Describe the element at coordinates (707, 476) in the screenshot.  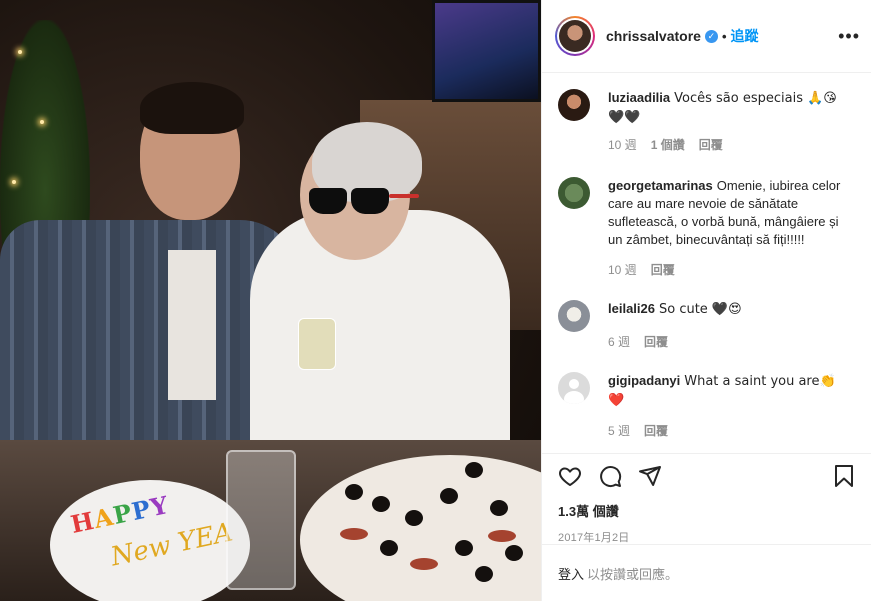
I see `action-icons` at that location.